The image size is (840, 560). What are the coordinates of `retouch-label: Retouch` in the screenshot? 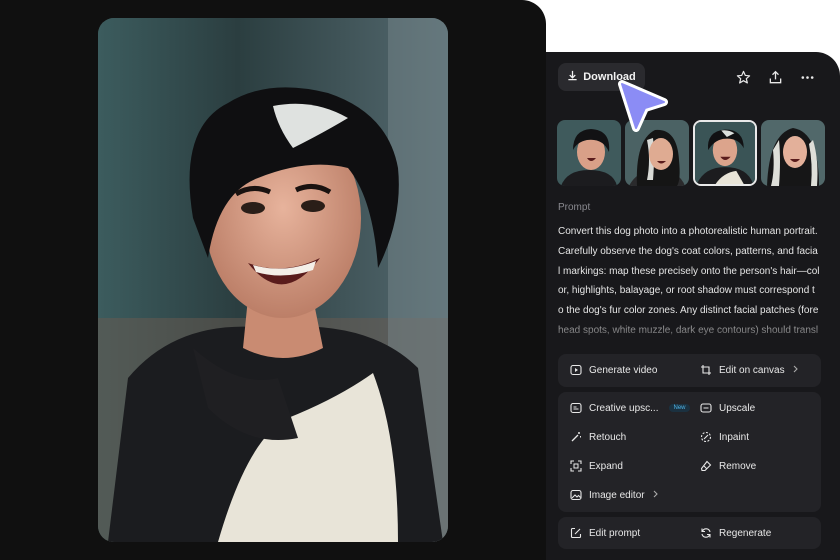 It's located at (608, 437).